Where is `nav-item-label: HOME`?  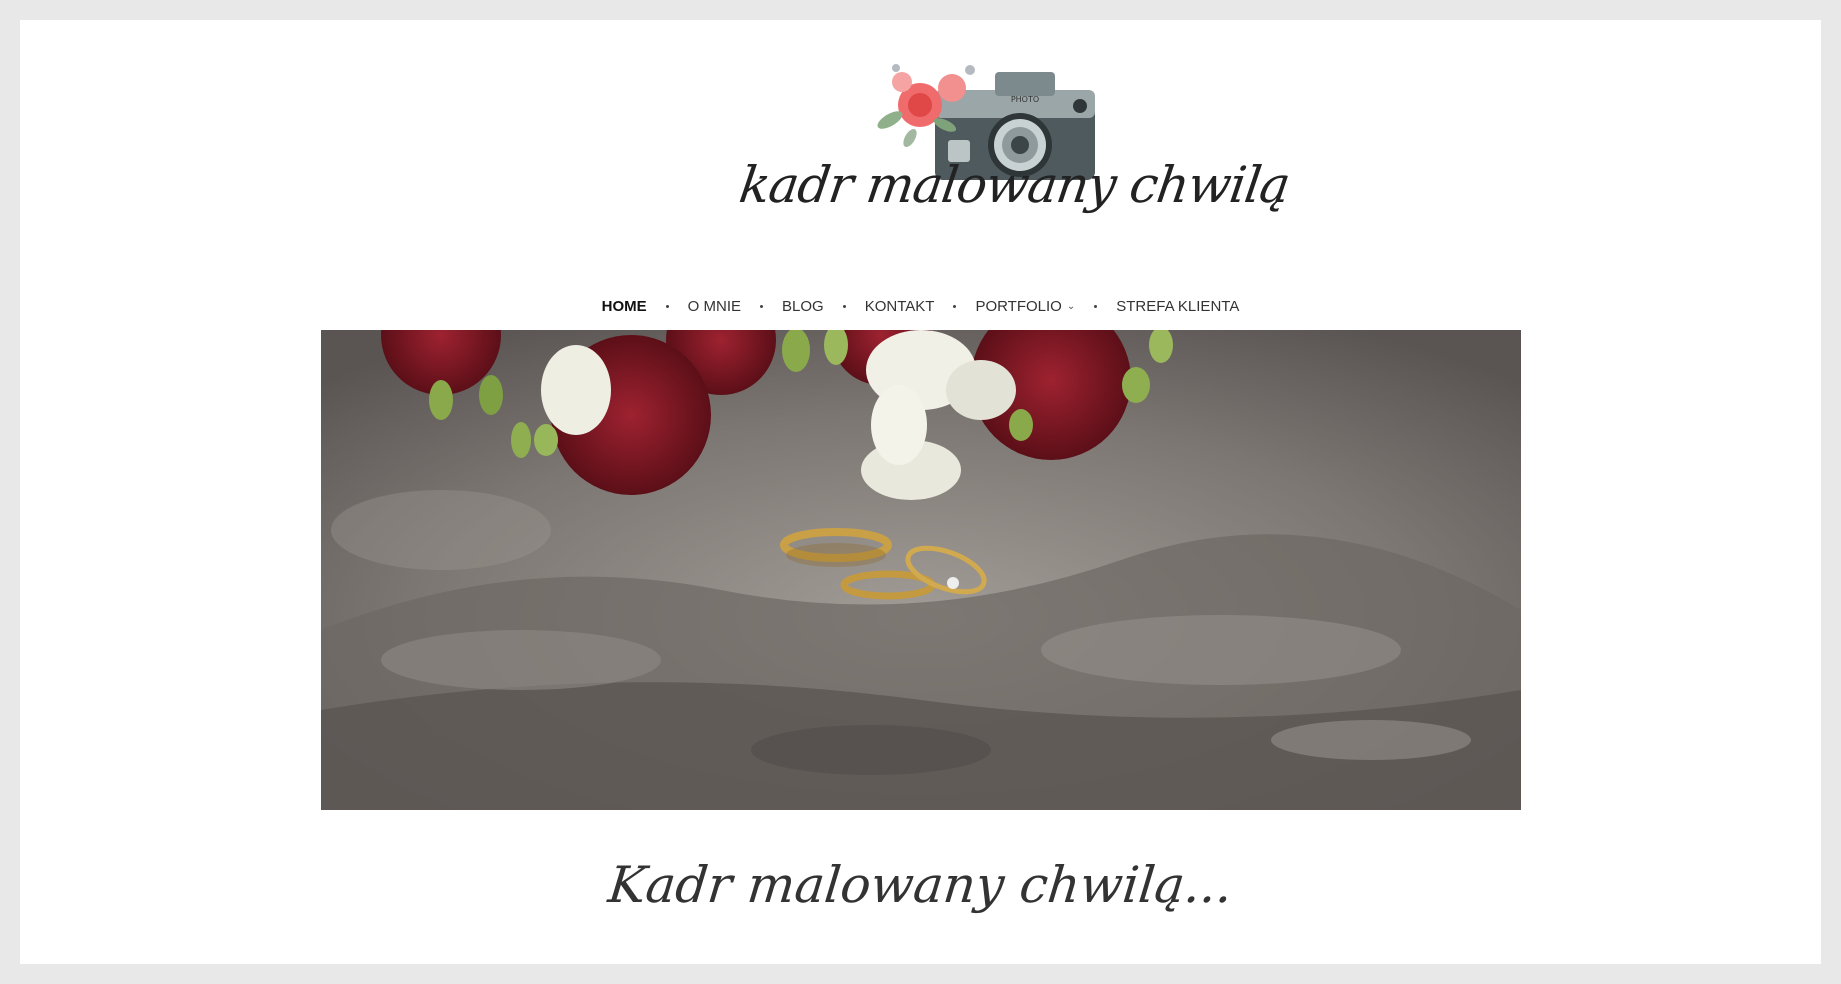
nav-item-label: HOME is located at coordinates (624, 306).